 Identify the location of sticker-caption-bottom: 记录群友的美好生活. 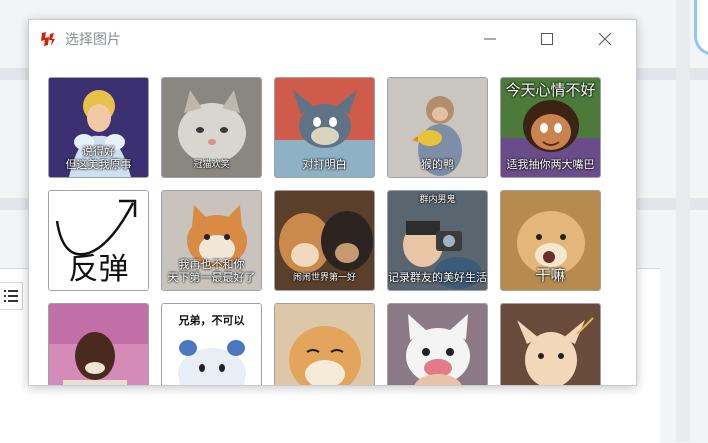
(437, 277).